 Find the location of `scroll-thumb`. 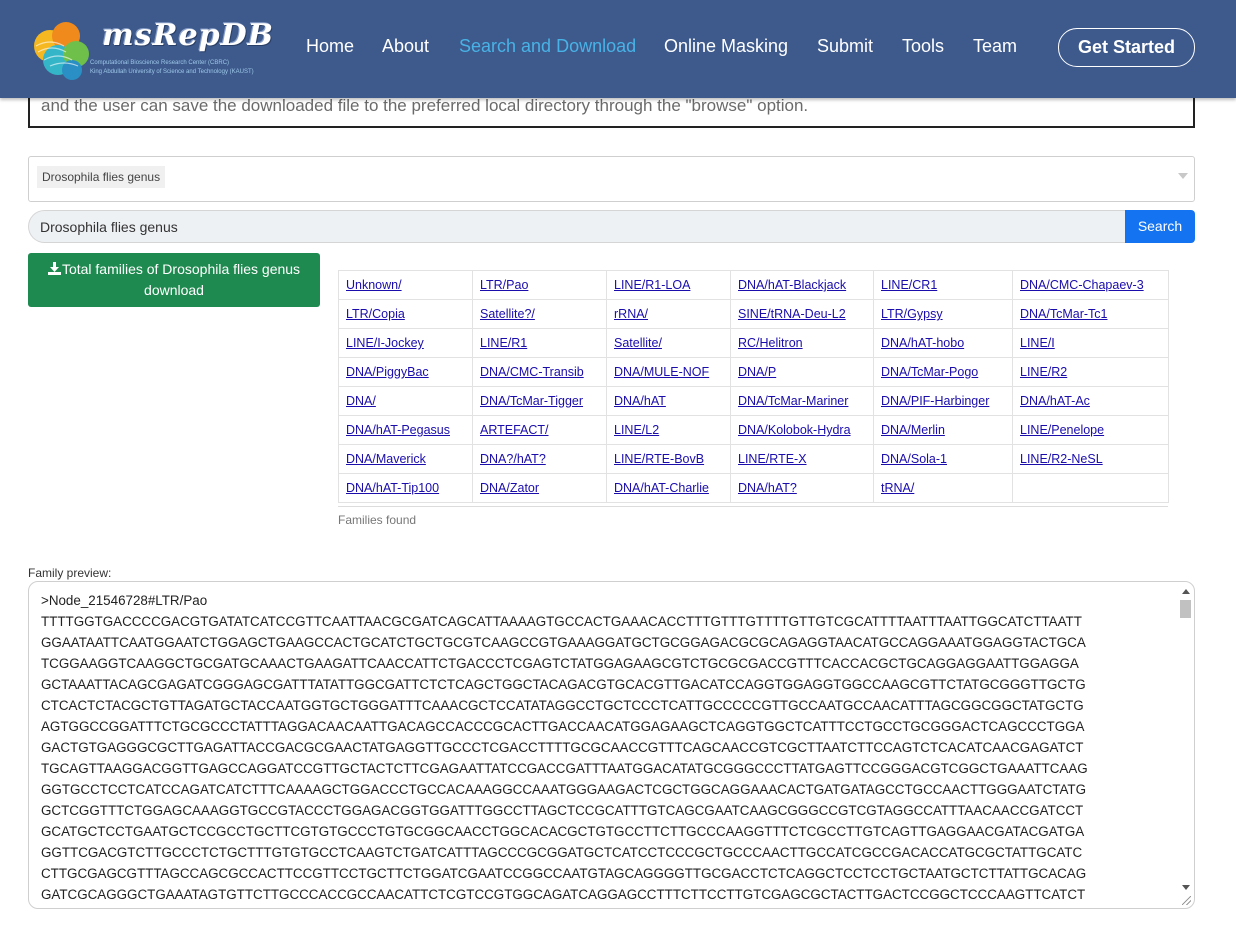

scroll-thumb is located at coordinates (1185, 609).